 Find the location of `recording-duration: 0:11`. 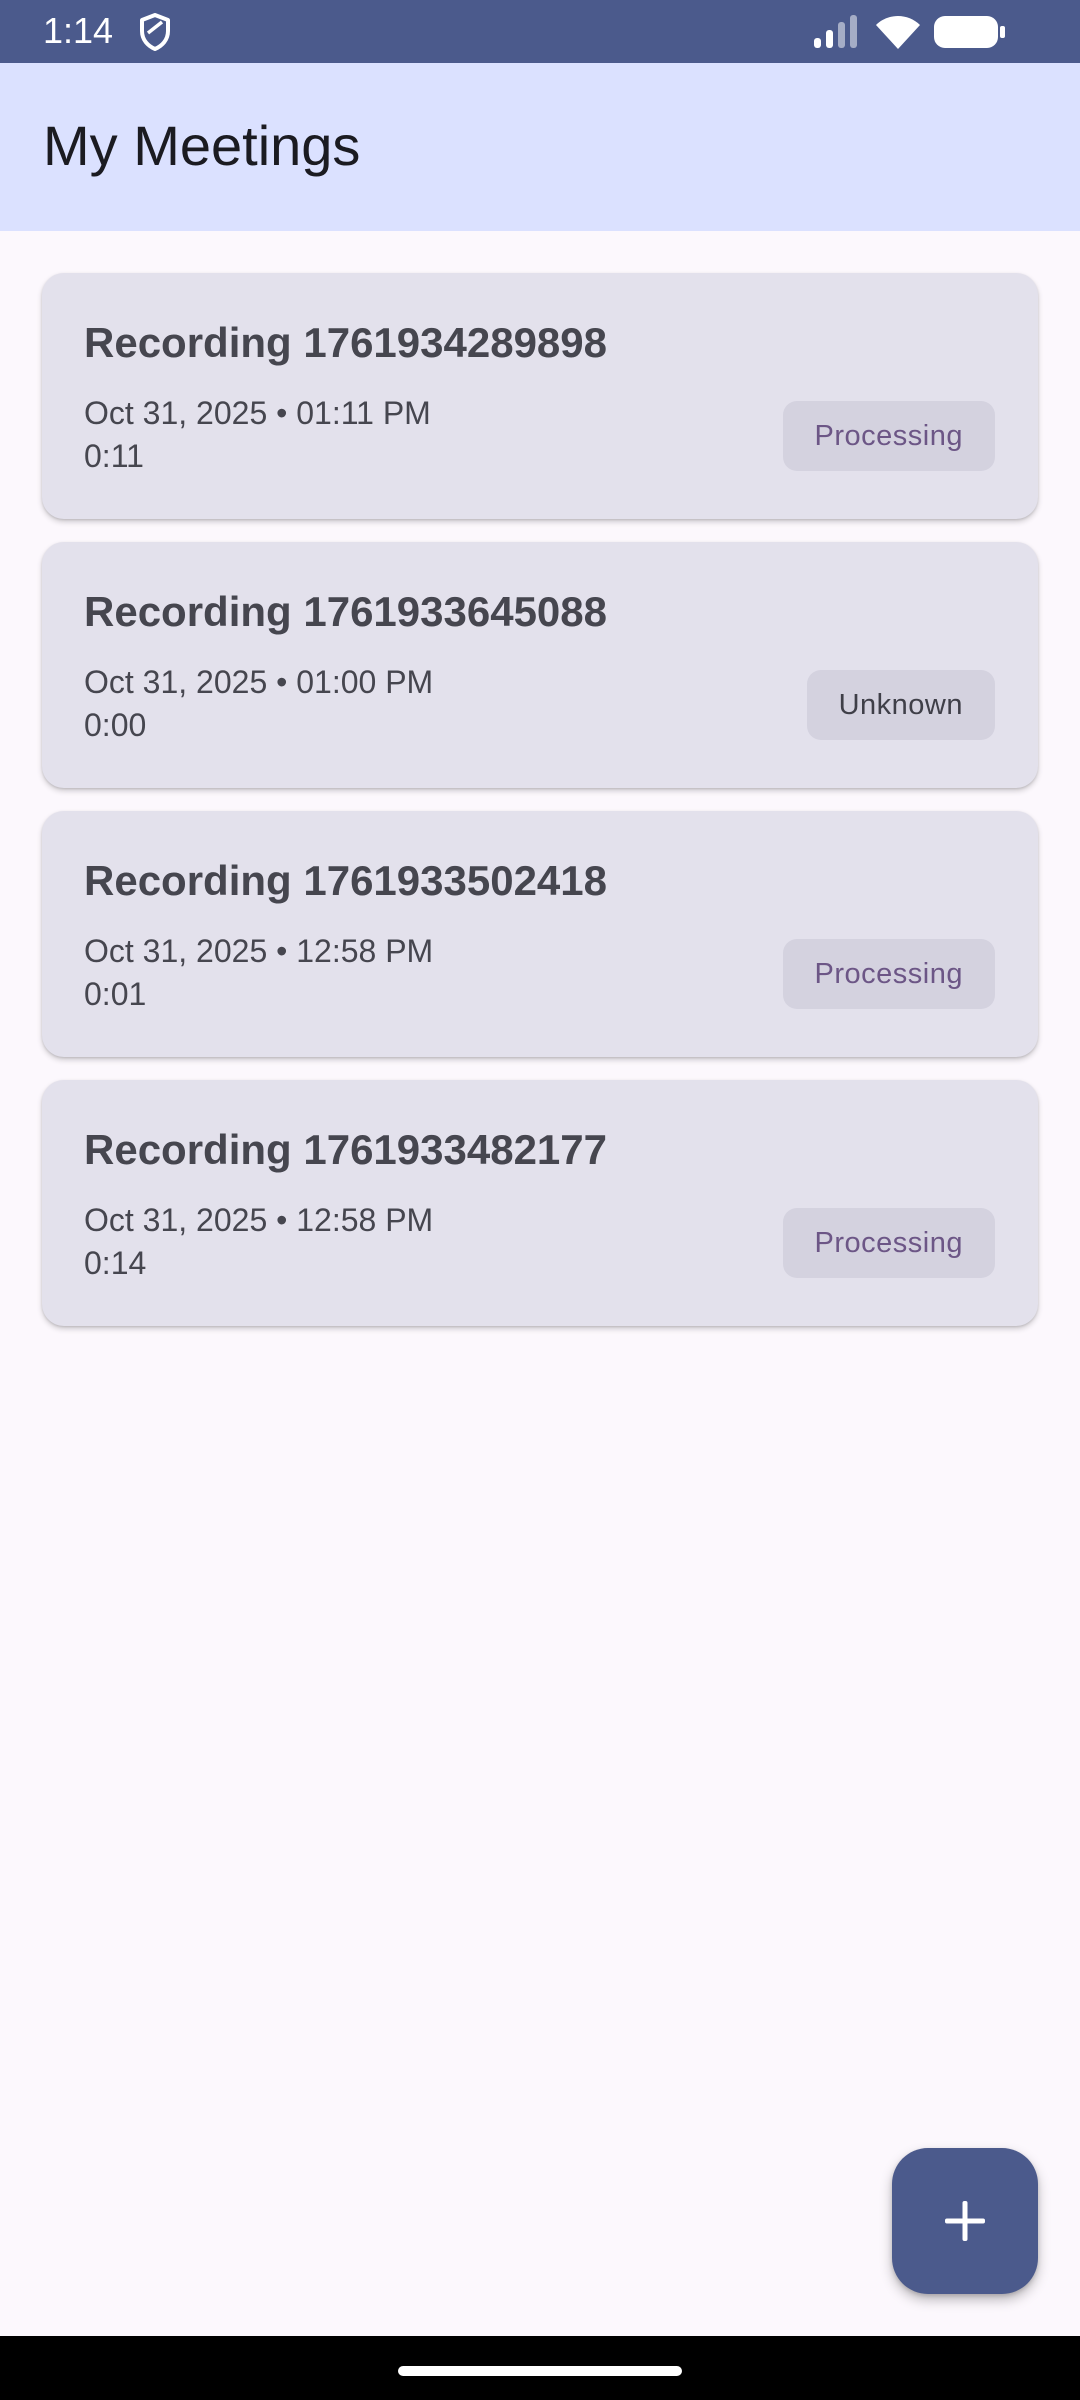

recording-duration: 0:11 is located at coordinates (114, 456).